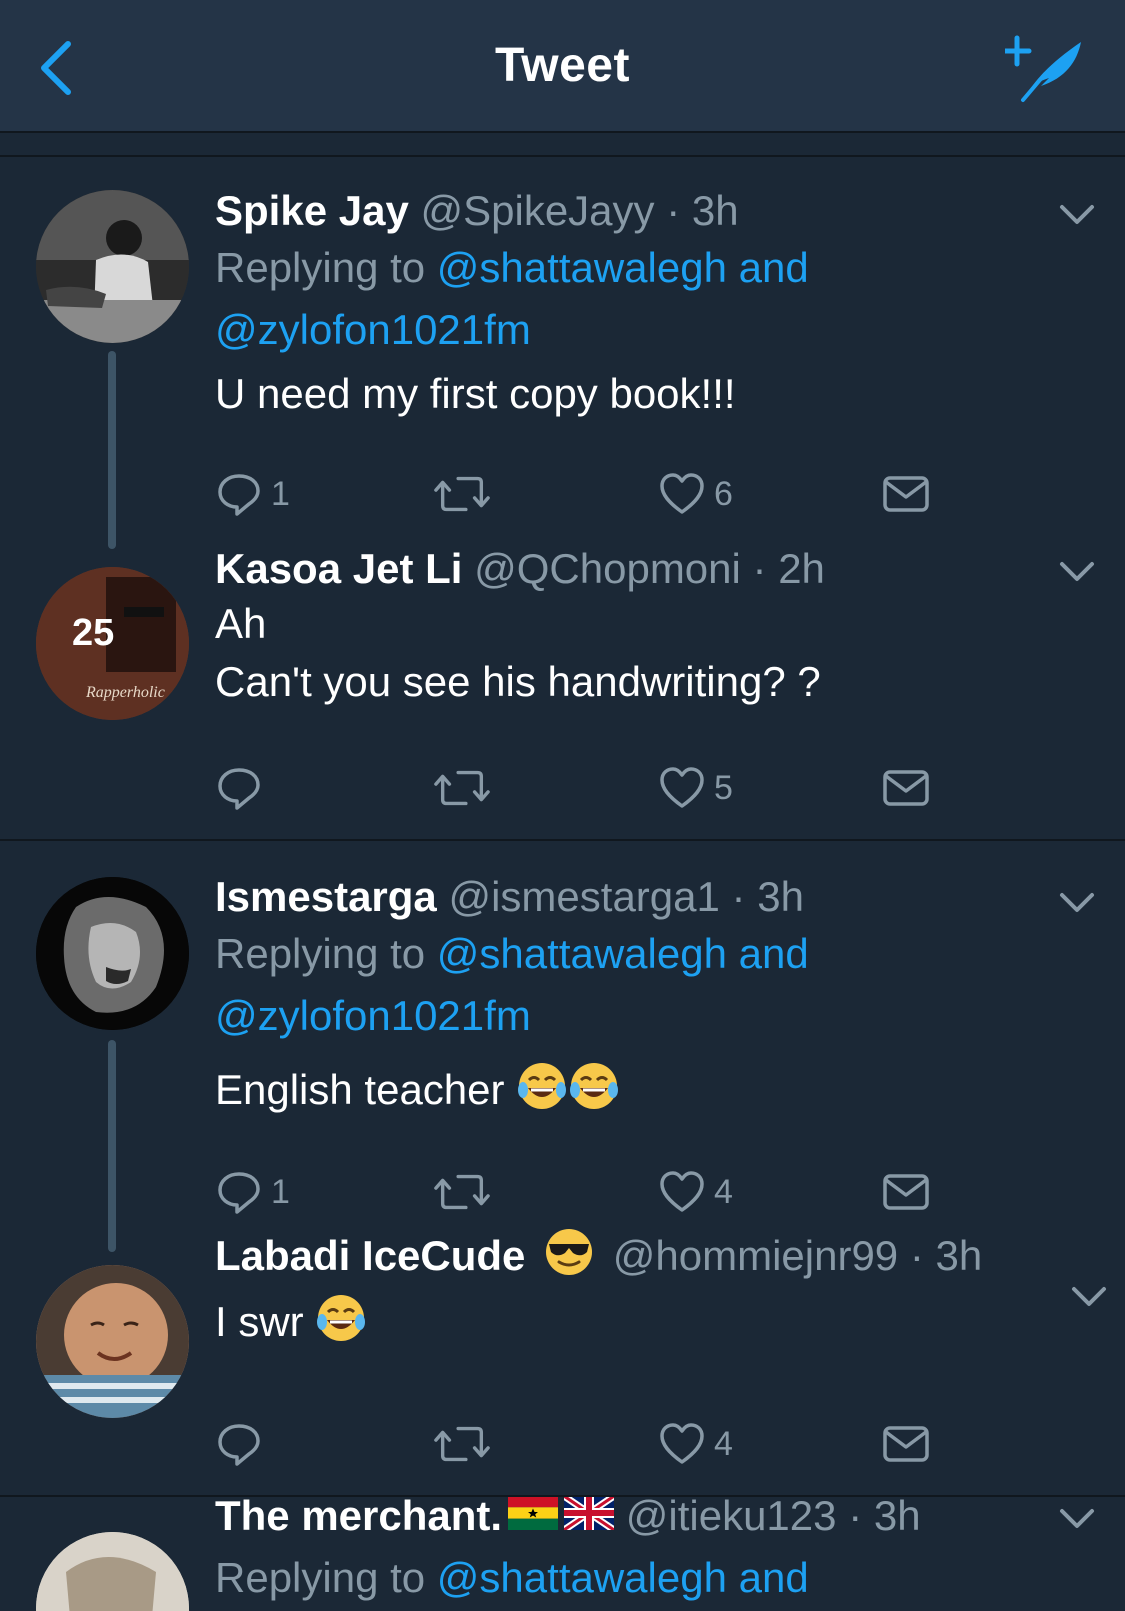  I want to click on like-count: 5, so click(723, 787).